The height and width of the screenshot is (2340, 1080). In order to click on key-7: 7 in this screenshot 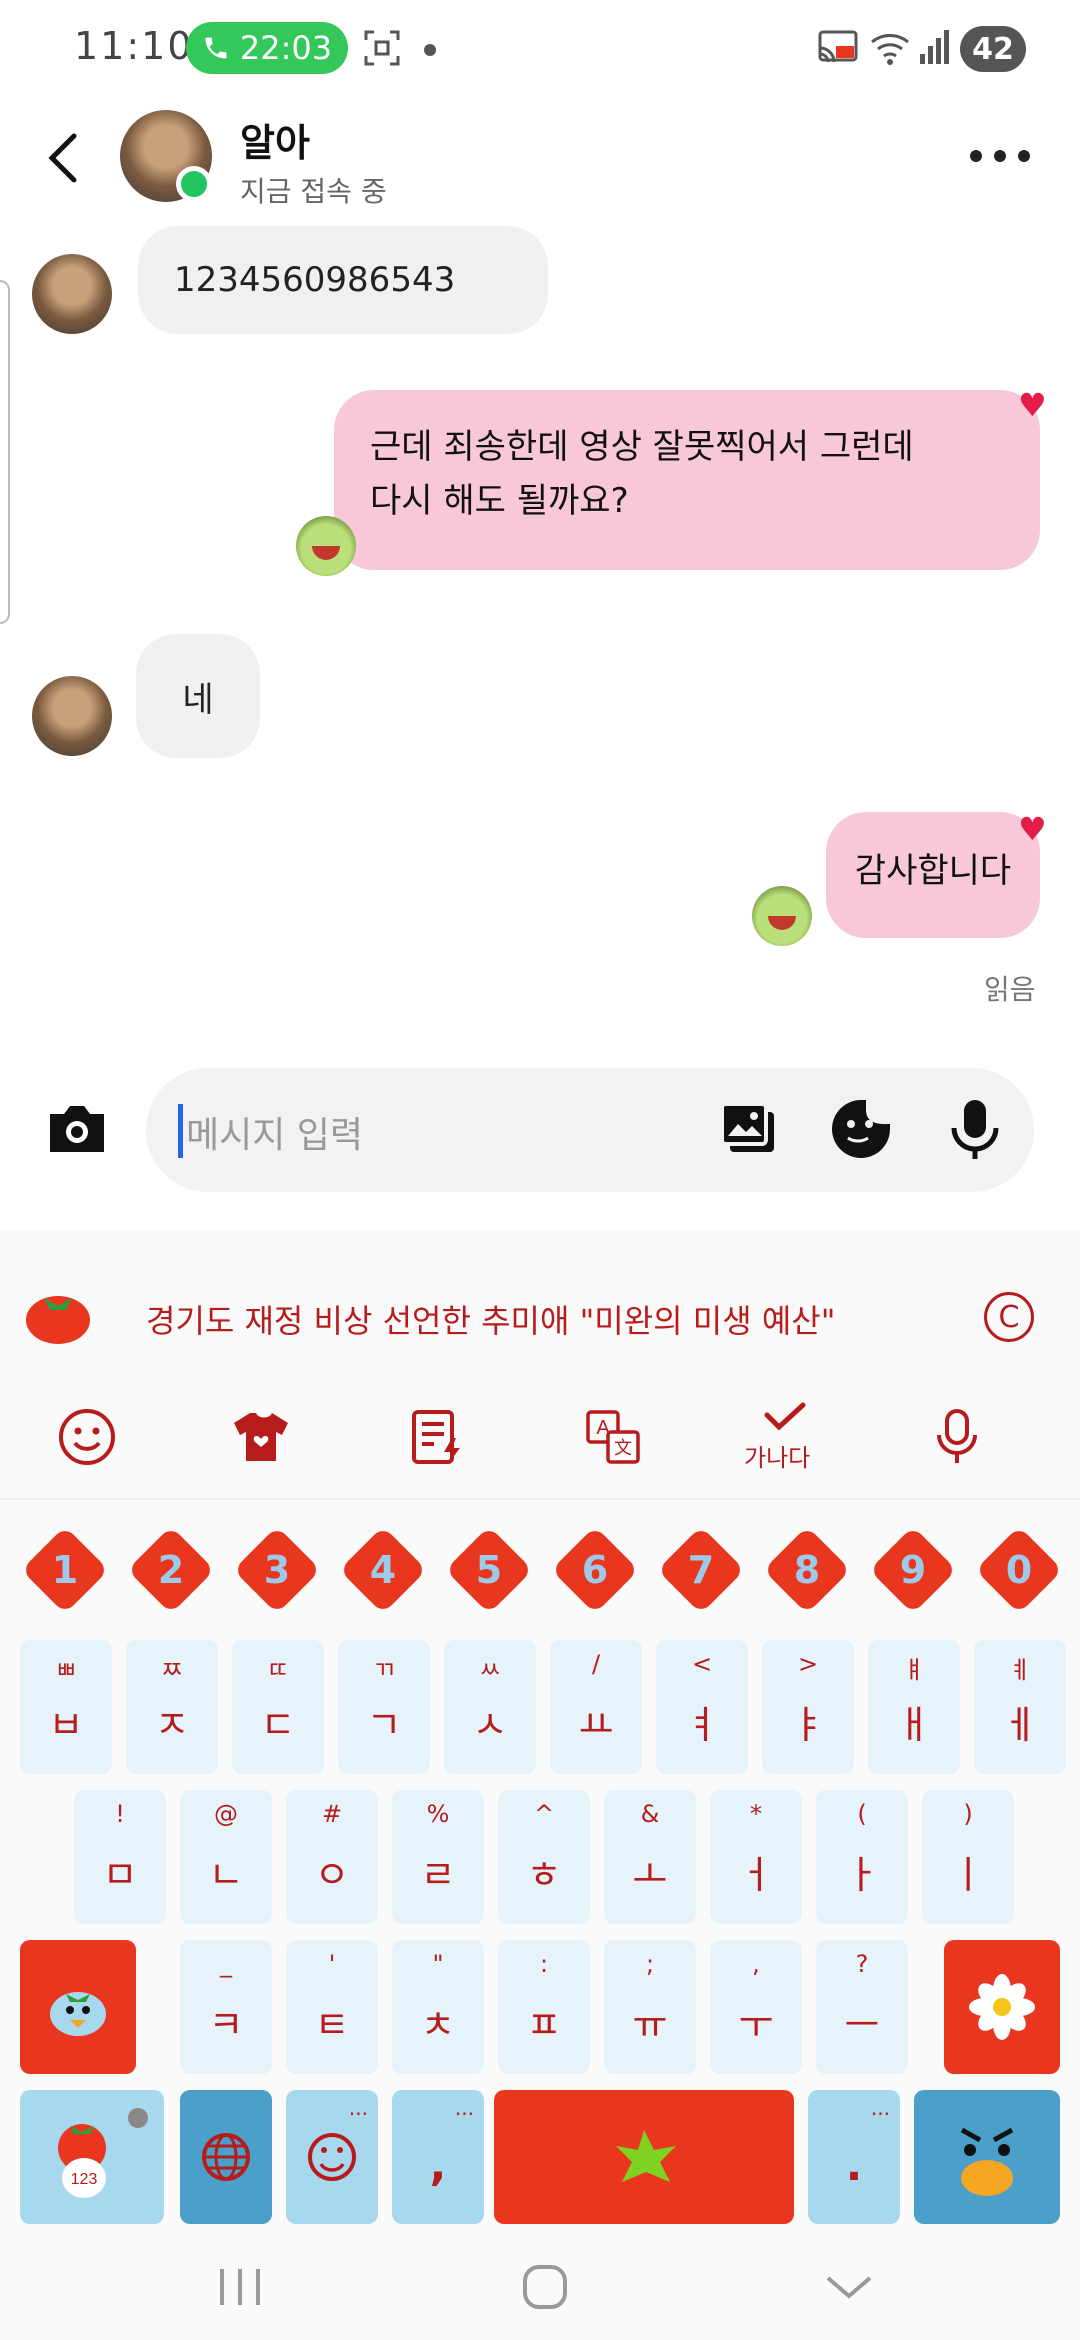, I will do `click(701, 1570)`.